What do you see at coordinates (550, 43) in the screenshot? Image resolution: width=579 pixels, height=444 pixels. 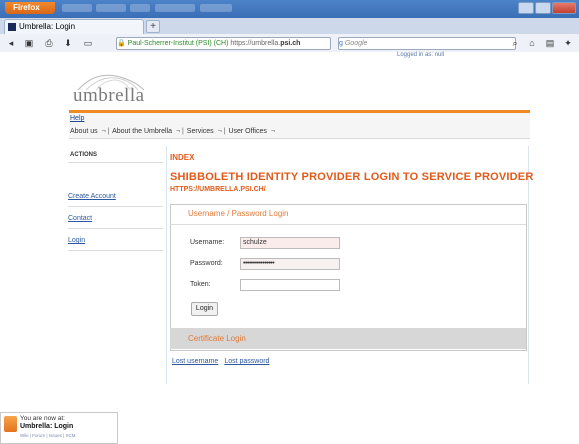 I see `menu-icon: ▤` at bounding box center [550, 43].